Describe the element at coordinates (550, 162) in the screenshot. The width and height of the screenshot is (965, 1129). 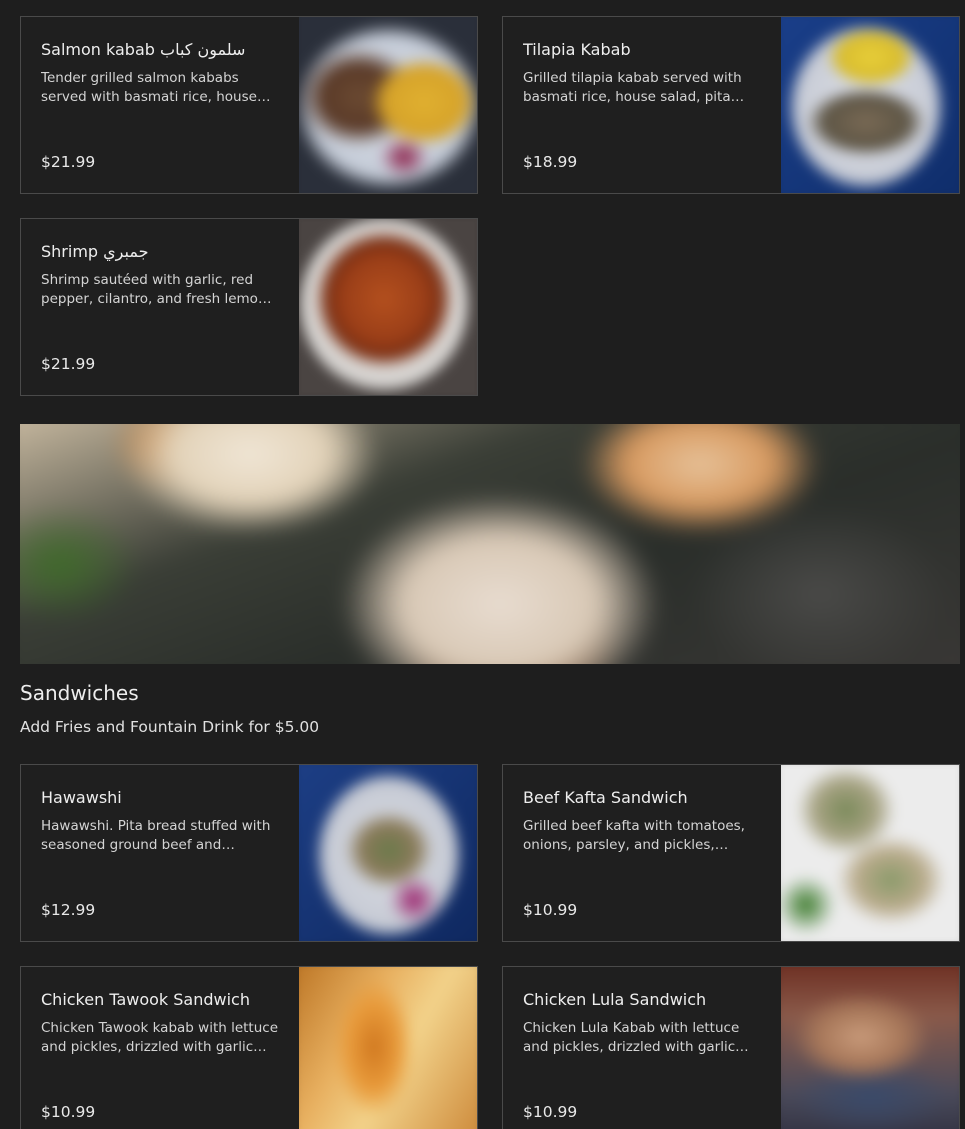
I see `item-price: $18.99` at that location.